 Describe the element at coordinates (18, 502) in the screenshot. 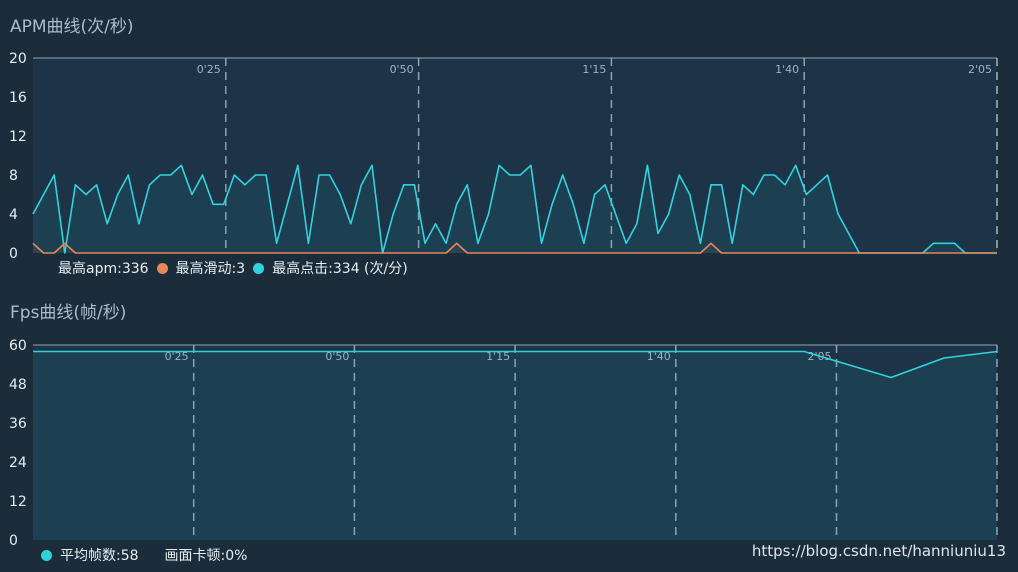

I see `y-tick-label: 12` at that location.